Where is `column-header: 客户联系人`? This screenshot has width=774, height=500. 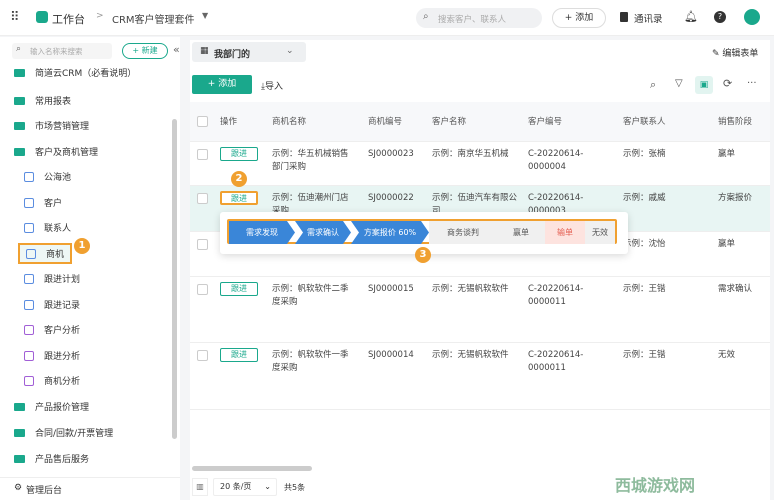 column-header: 客户联系人 is located at coordinates (644, 122).